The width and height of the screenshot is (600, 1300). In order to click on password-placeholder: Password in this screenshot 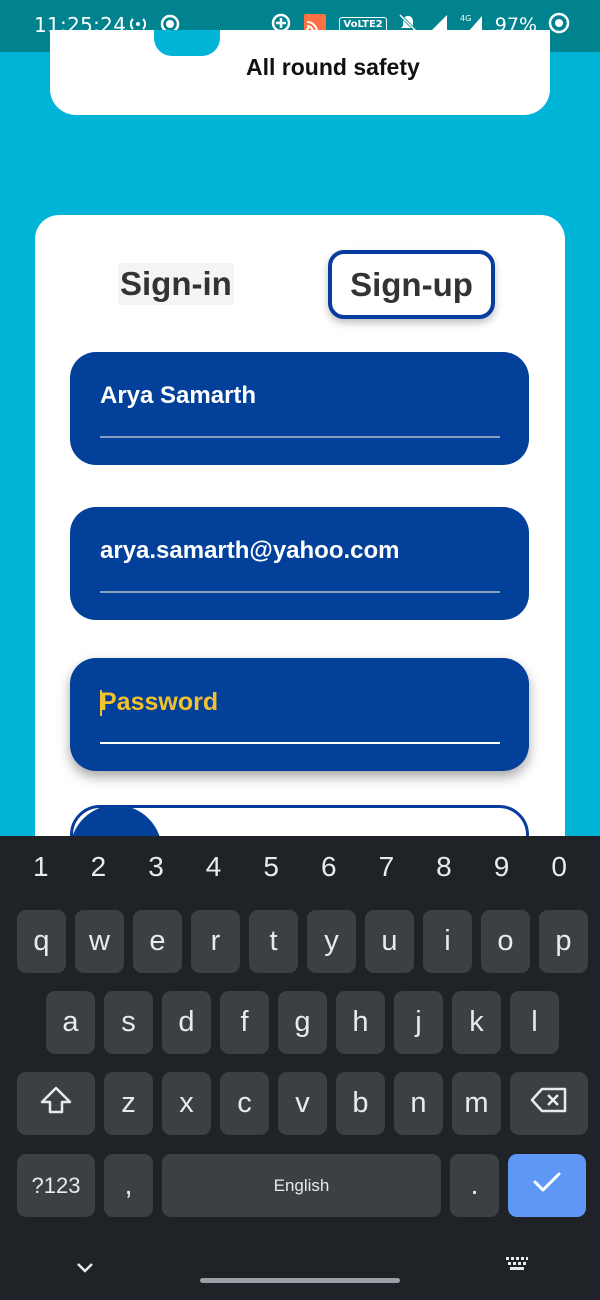, I will do `click(159, 702)`.